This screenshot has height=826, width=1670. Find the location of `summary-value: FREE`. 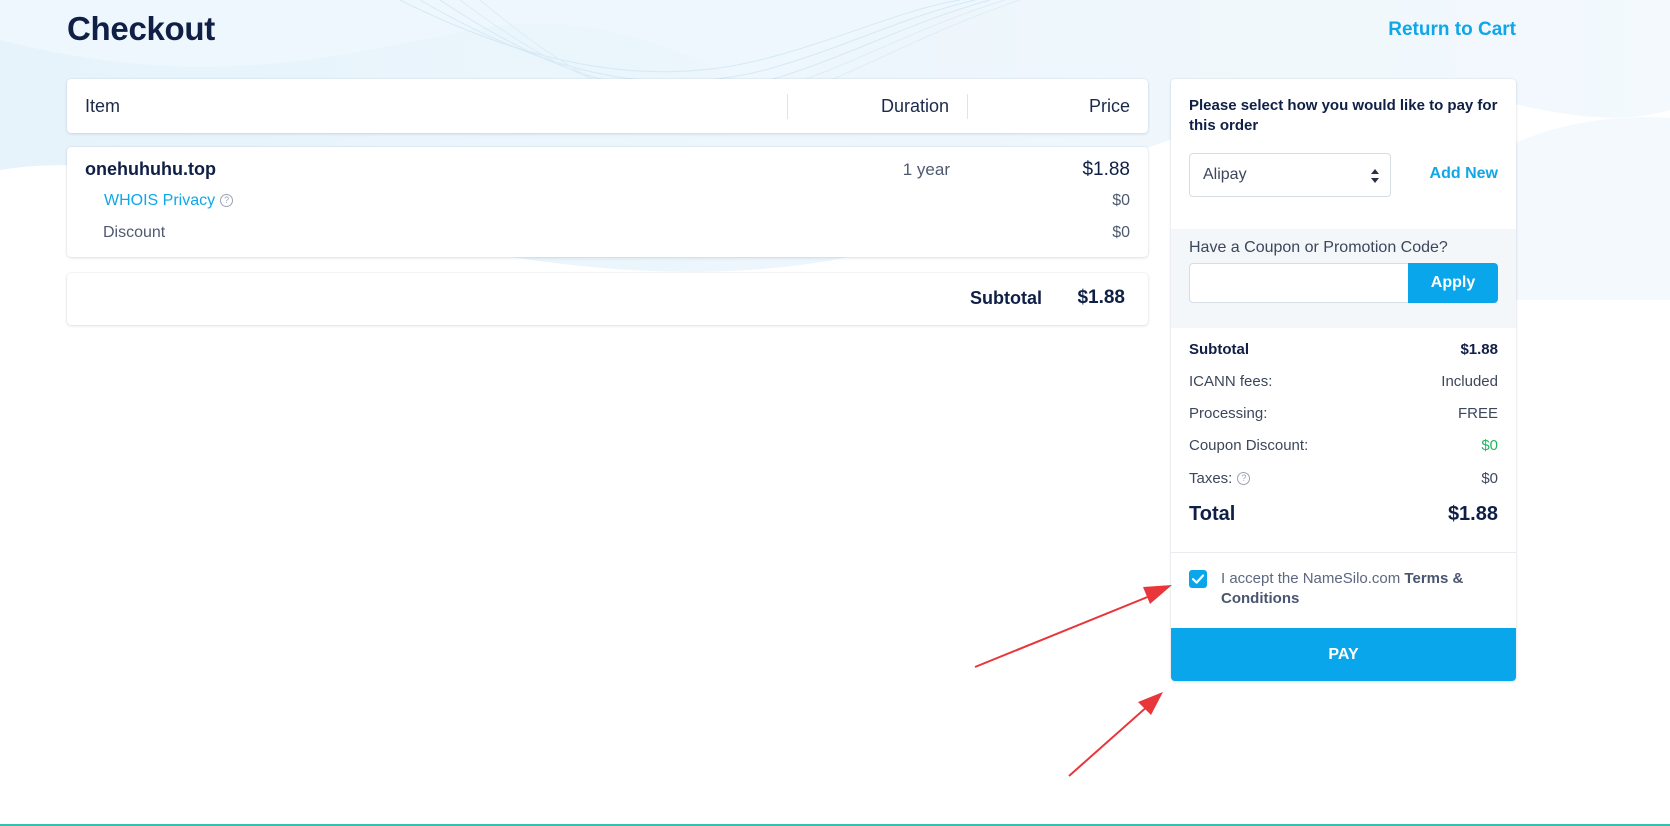

summary-value: FREE is located at coordinates (1477, 413).